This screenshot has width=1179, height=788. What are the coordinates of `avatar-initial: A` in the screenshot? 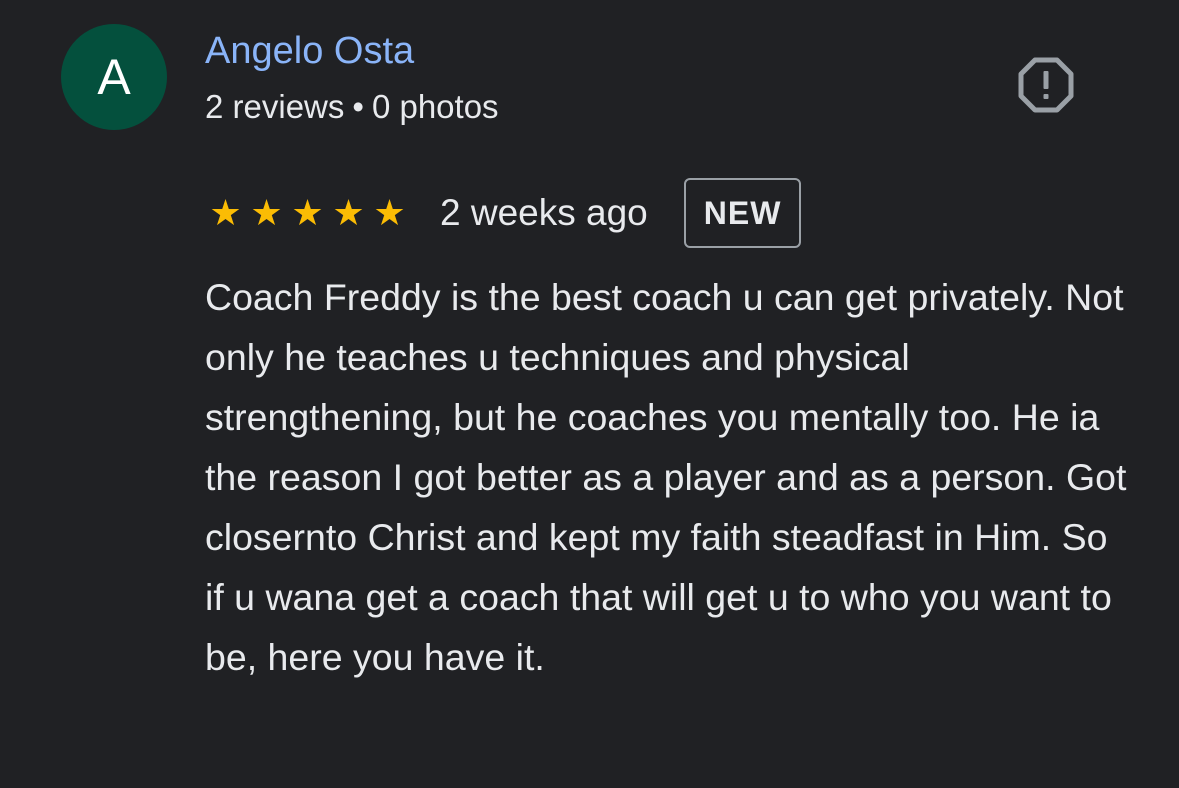 It's located at (114, 77).